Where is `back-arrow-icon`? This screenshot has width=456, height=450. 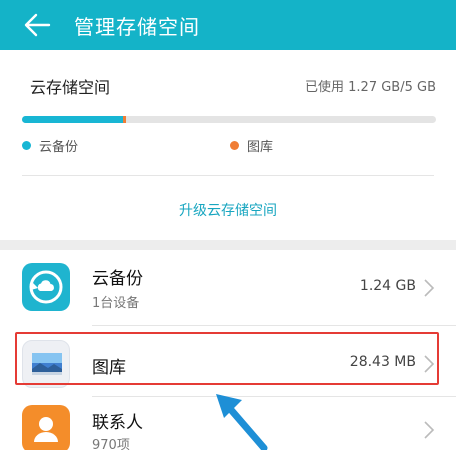
back-arrow-icon is located at coordinates (37, 25).